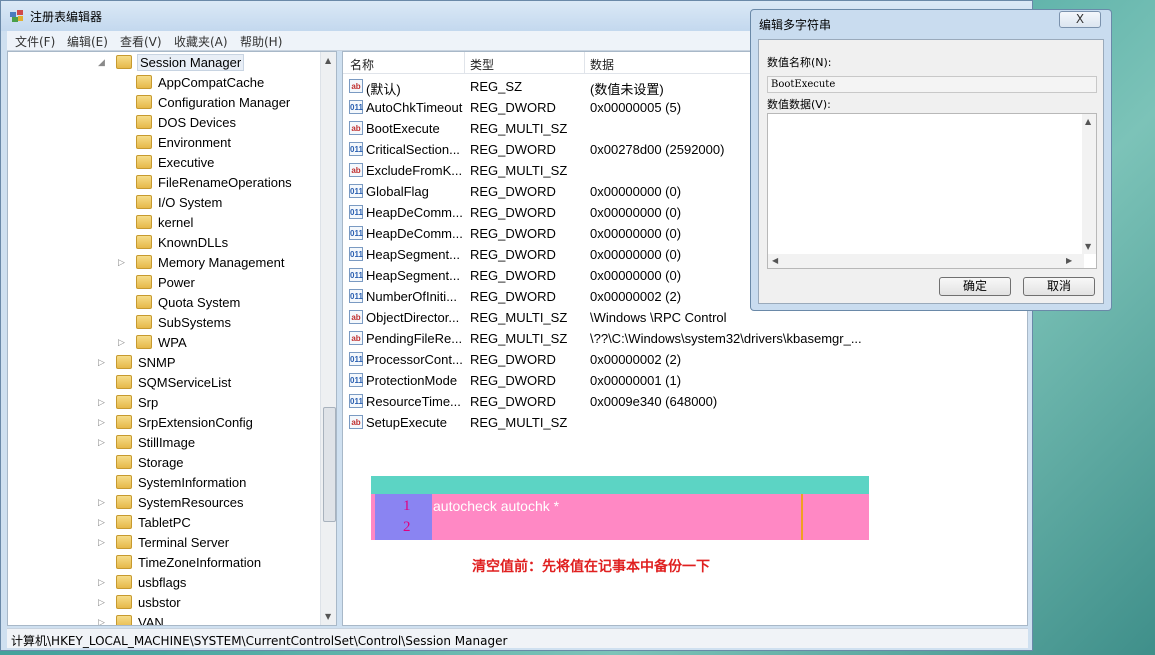 The image size is (1155, 655). Describe the element at coordinates (163, 263) in the screenshot. I see `tree-item: ▷ Memory Management` at that location.